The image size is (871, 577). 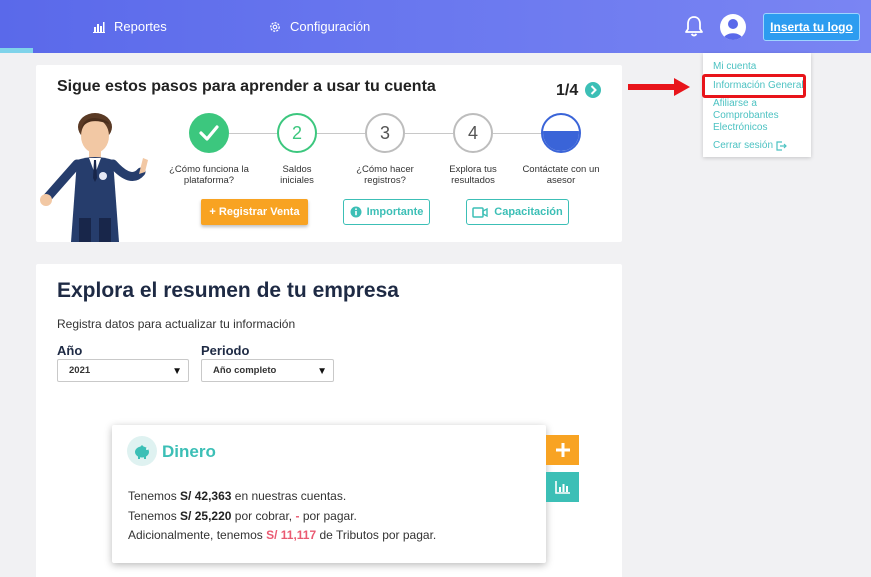 What do you see at coordinates (329, 516) in the screenshot?
I see `text: por pagar.` at bounding box center [329, 516].